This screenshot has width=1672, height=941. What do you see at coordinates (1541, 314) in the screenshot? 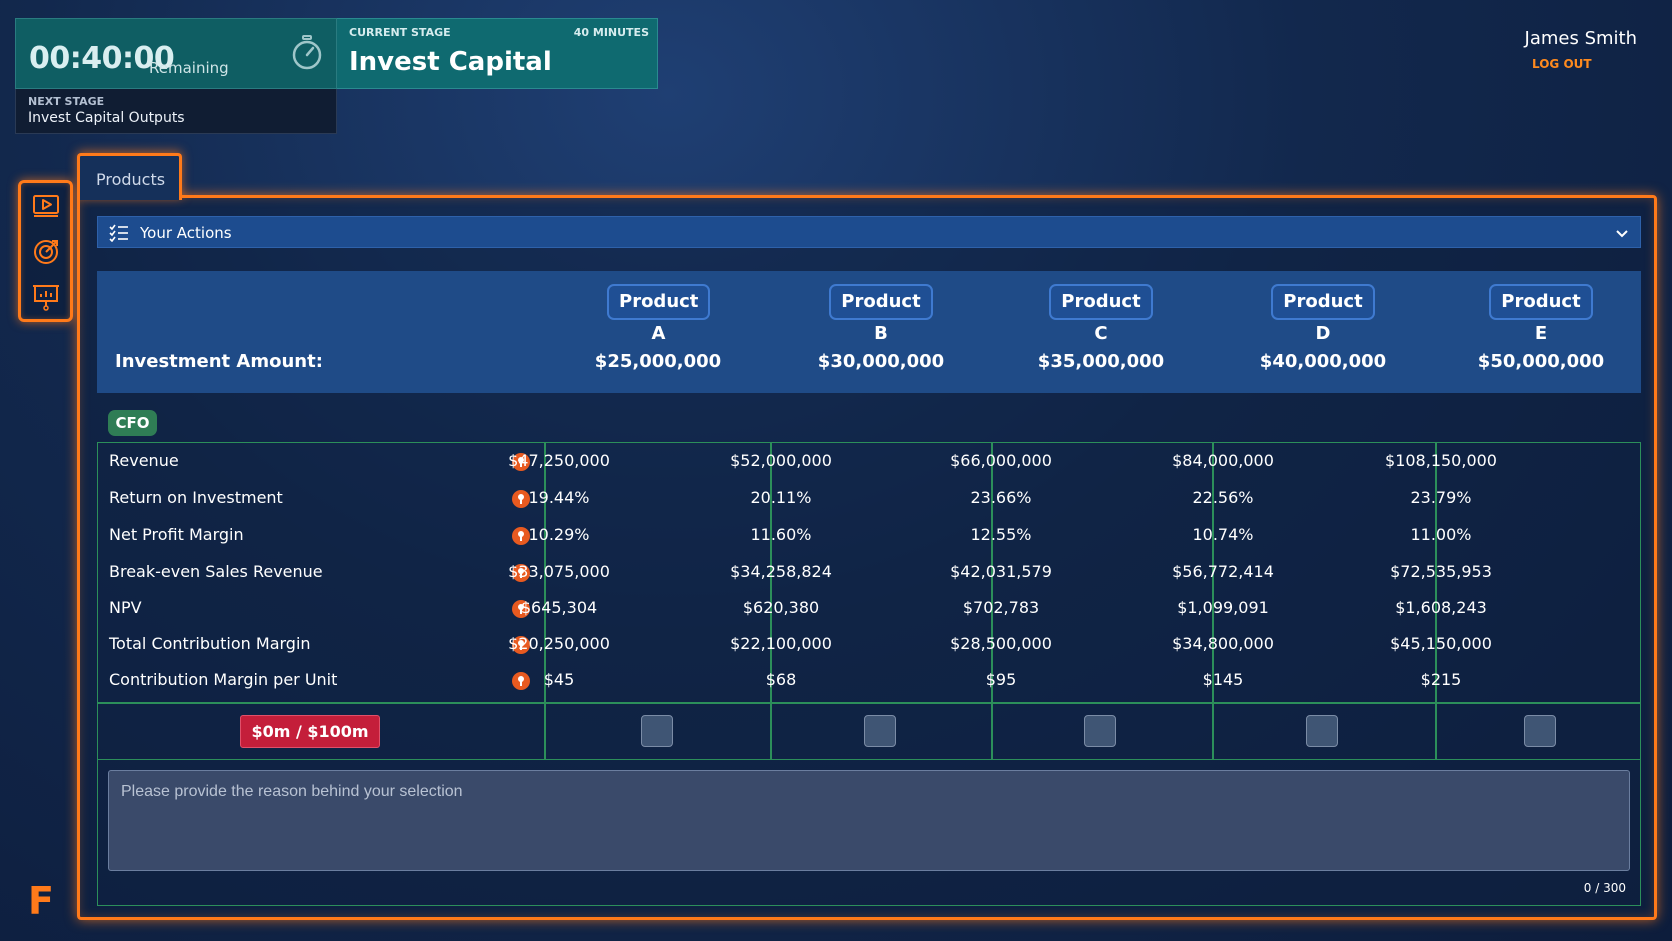
I see `product-e-button: Product E` at bounding box center [1541, 314].